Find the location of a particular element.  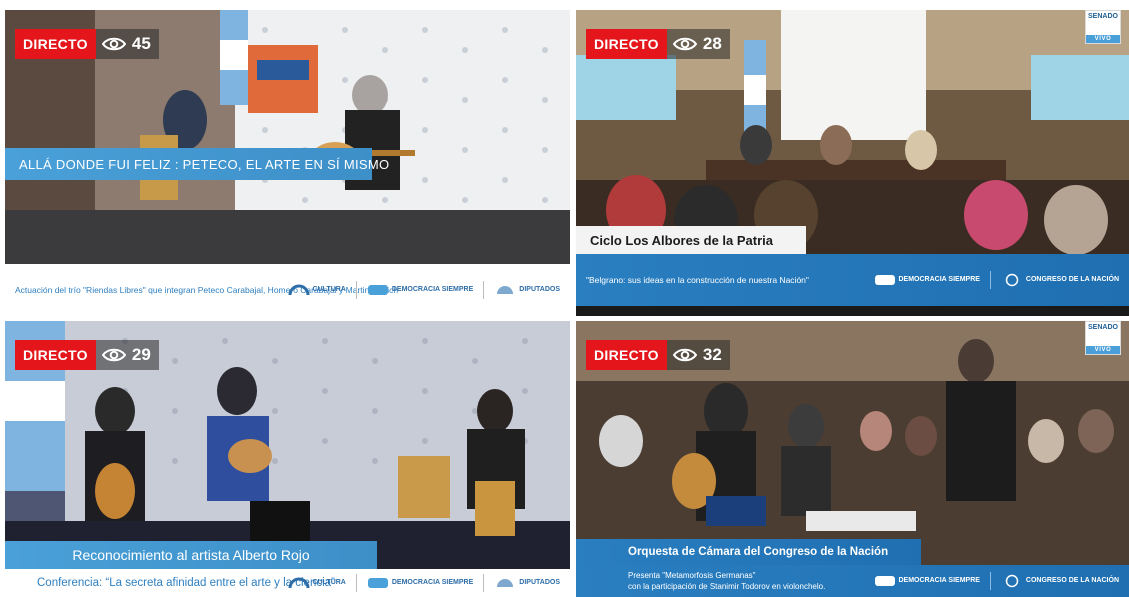

viewer-count-value: 29 is located at coordinates (141, 354).